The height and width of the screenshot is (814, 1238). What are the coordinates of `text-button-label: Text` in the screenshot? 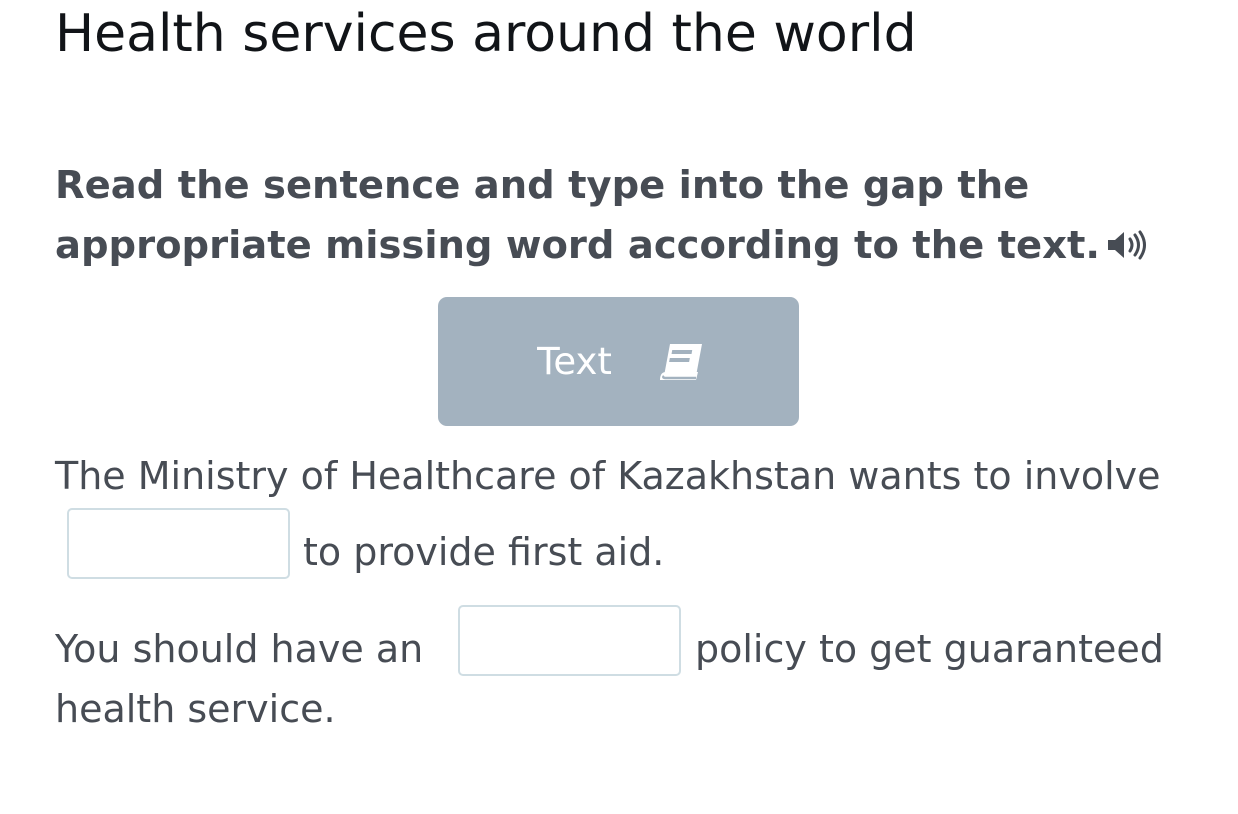 It's located at (574, 361).